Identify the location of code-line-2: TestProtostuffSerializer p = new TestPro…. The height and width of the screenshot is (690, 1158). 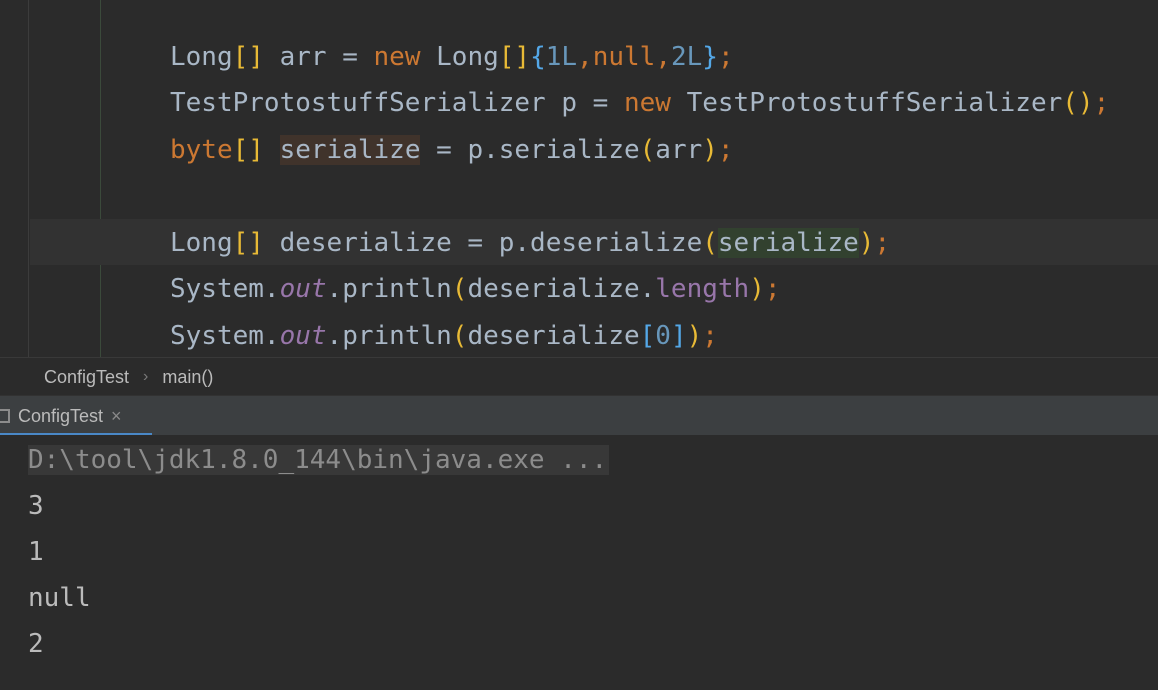
(639, 103).